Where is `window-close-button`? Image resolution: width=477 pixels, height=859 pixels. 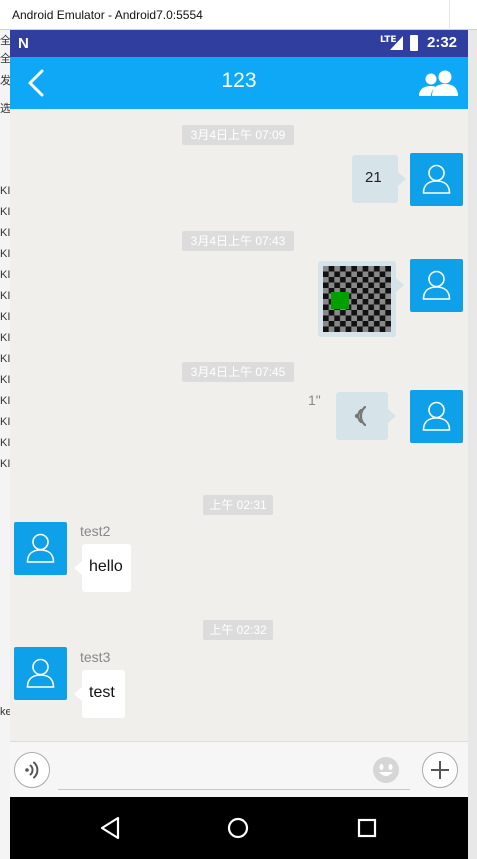
window-close-button is located at coordinates (459, 15).